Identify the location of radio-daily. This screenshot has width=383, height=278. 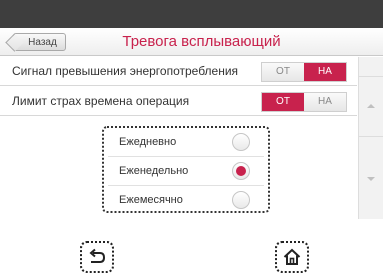
(241, 142).